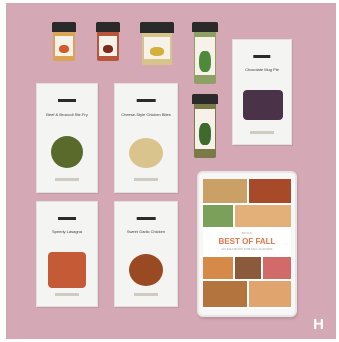 This screenshot has width=339, height=342. What do you see at coordinates (146, 254) in the screenshot?
I see `meal-kit-bag-5: Sweet Garlic Chicken` at bounding box center [146, 254].